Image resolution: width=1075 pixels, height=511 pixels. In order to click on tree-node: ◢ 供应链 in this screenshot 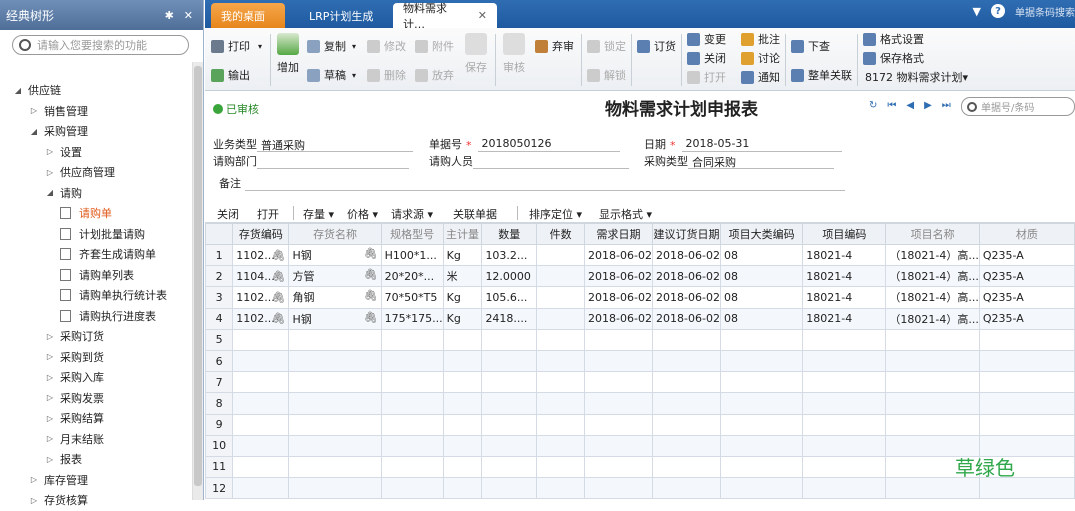, I will do `click(96, 90)`.